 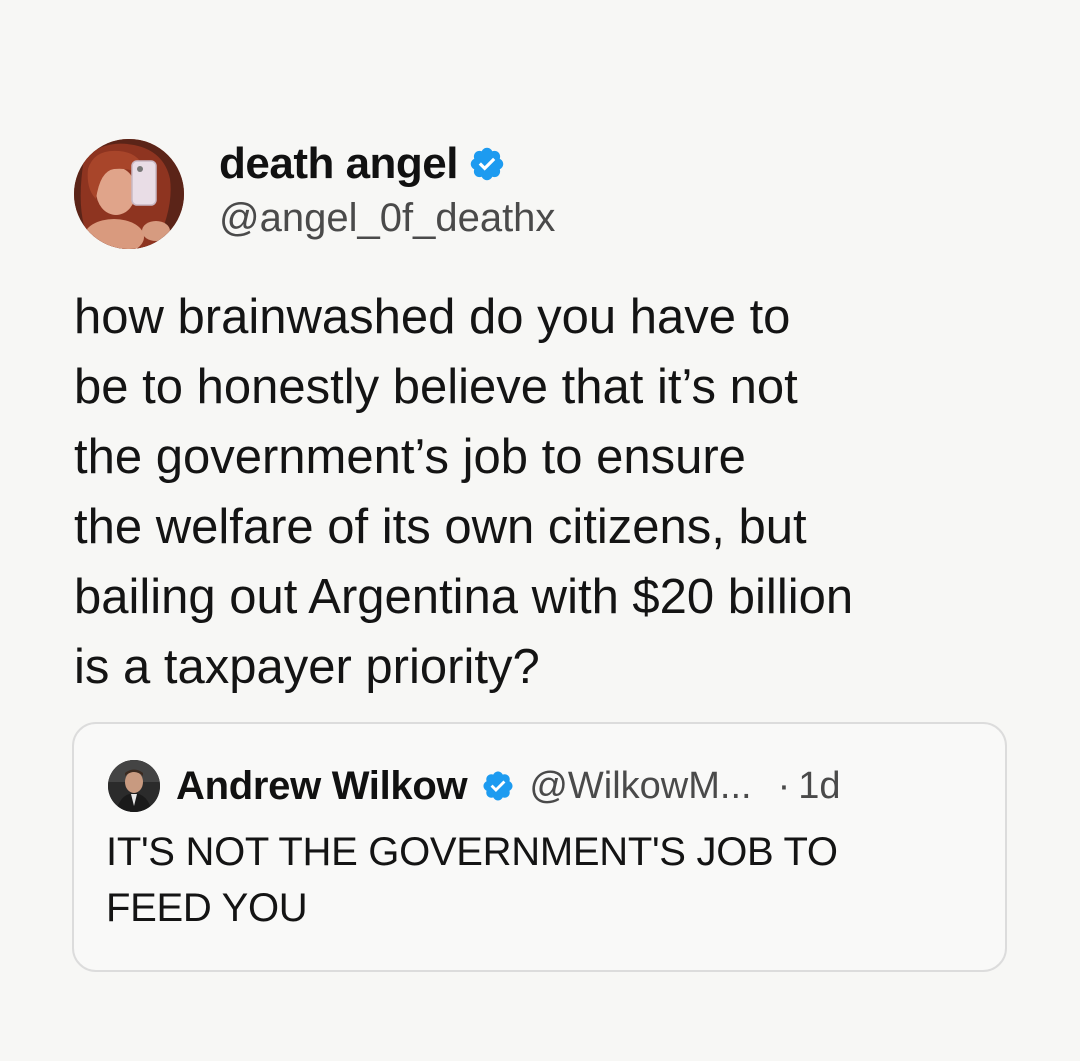 What do you see at coordinates (410, 457) in the screenshot?
I see `tweet-body-line: the government’s job to ensure` at bounding box center [410, 457].